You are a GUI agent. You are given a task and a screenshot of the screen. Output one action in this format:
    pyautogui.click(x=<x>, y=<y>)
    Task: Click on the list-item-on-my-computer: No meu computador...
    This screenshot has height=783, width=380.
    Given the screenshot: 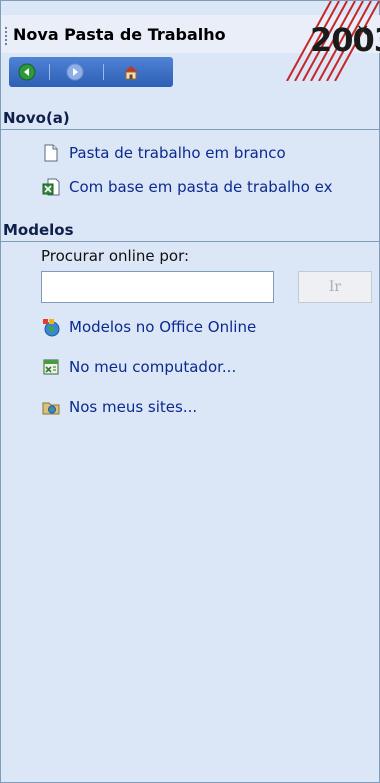 What is the action you would take?
    pyautogui.click(x=138, y=367)
    